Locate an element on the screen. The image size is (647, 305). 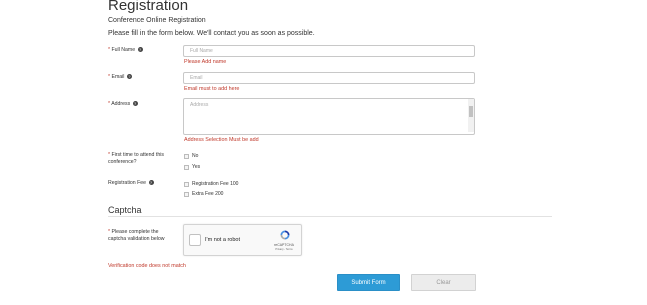
address-scrollbar is located at coordinates (471, 115).